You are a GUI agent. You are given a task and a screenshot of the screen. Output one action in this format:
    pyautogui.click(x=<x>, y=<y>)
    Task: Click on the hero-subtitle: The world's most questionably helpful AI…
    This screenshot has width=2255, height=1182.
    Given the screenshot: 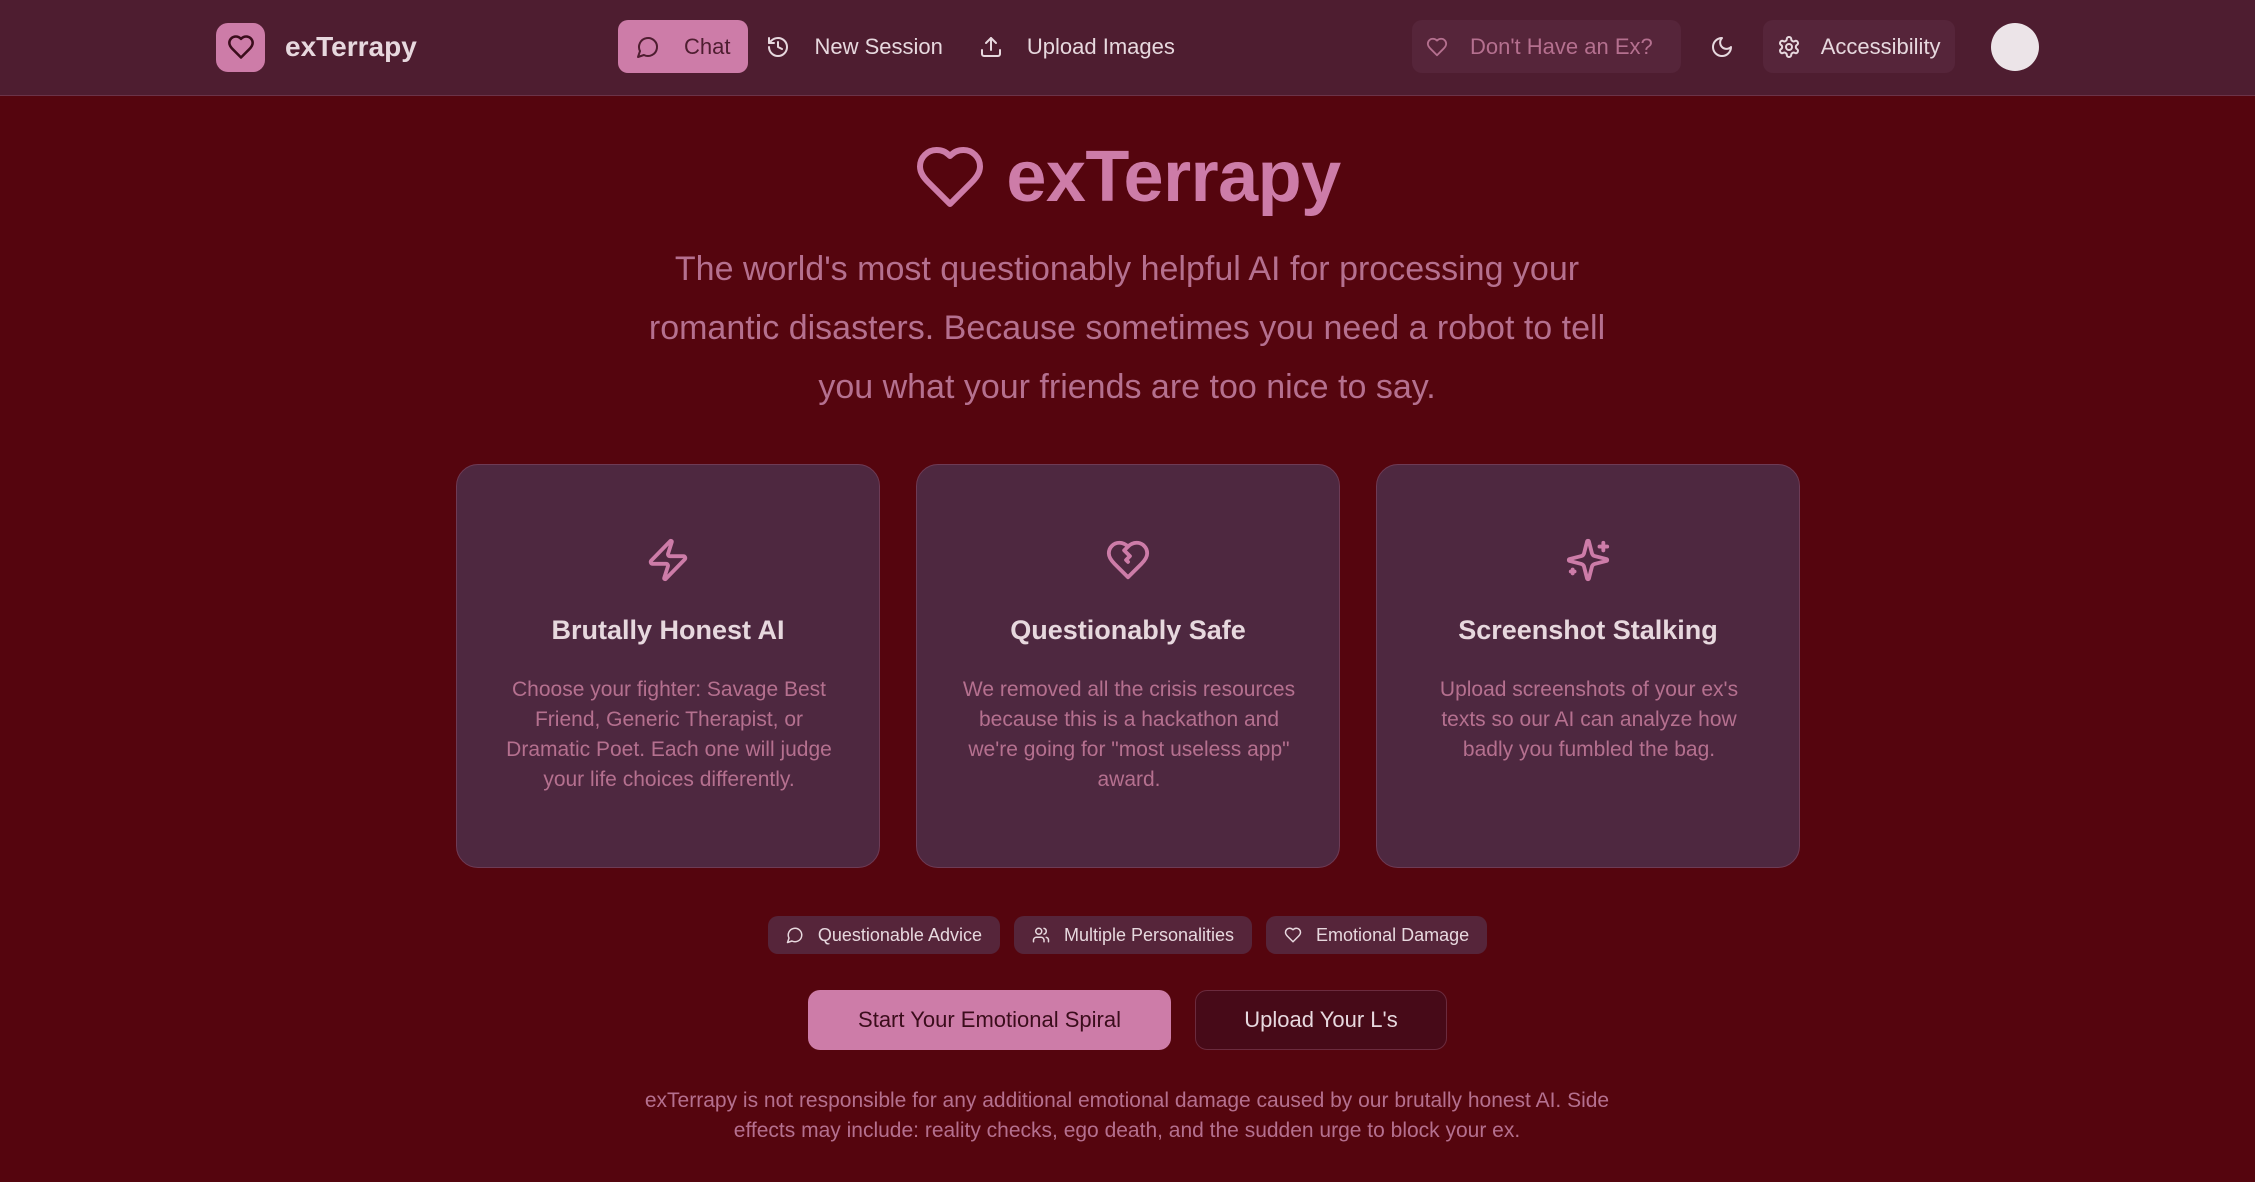 What is the action you would take?
    pyautogui.click(x=1127, y=328)
    